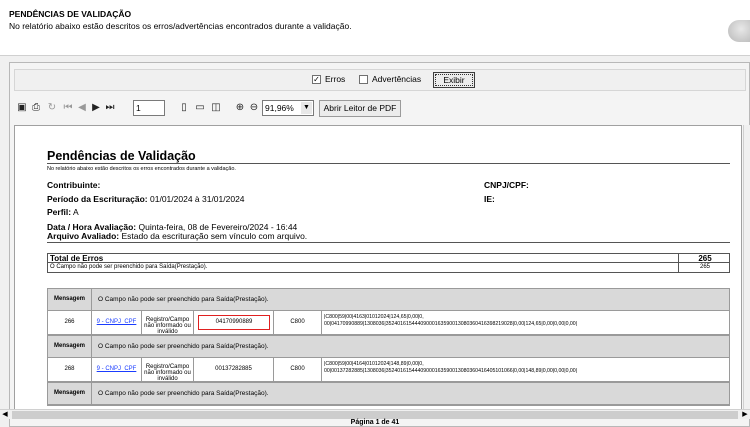  Describe the element at coordinates (704, 267) in the screenshot. I see `totals-row-value: 265` at that location.